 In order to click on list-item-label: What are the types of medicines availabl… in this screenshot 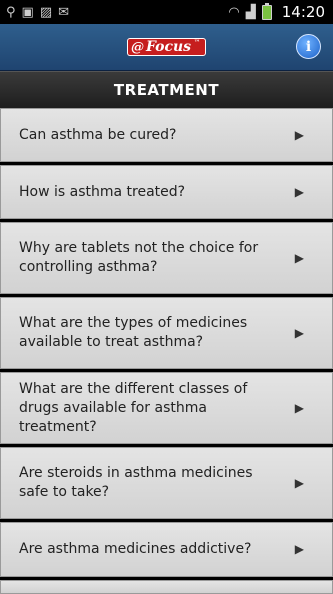, I will do `click(133, 332)`.